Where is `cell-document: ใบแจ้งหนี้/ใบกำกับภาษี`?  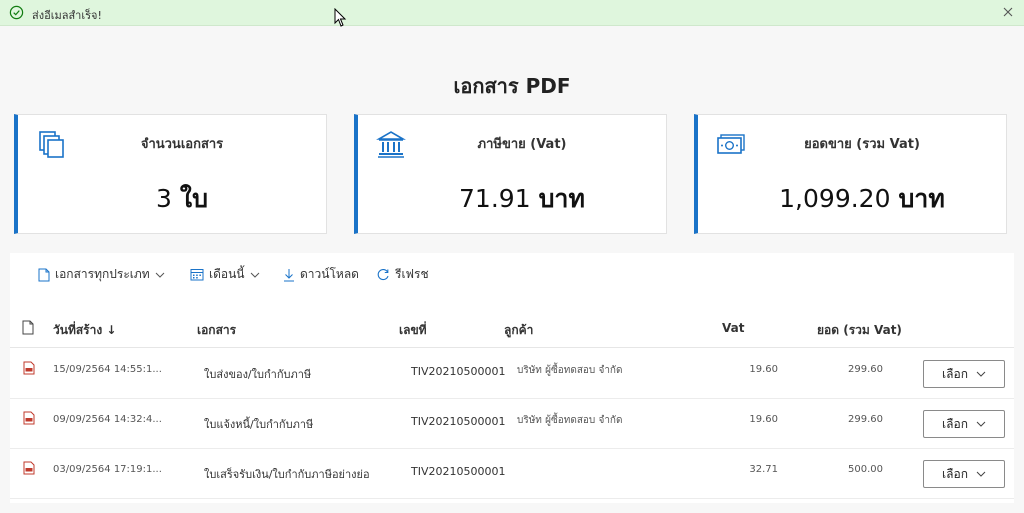 cell-document: ใบแจ้งหนี้/ใบกำกับภาษี is located at coordinates (259, 424).